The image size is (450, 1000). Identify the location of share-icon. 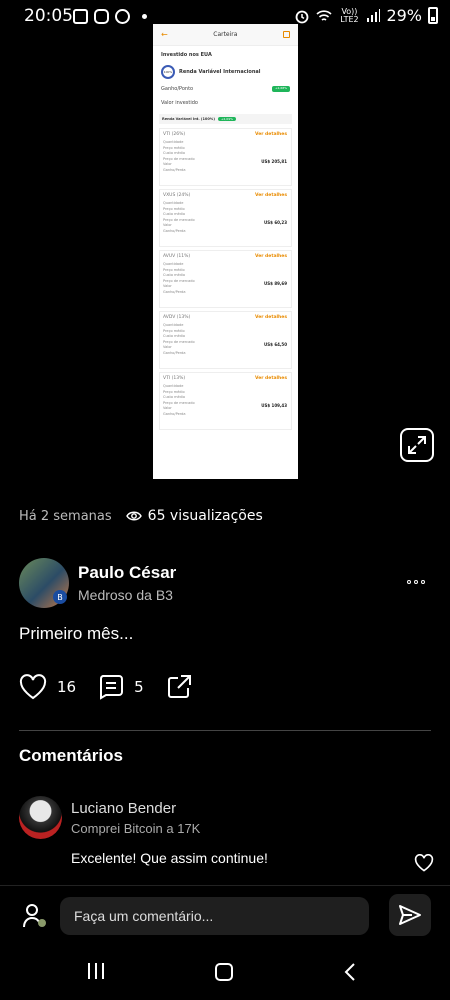
(179, 686).